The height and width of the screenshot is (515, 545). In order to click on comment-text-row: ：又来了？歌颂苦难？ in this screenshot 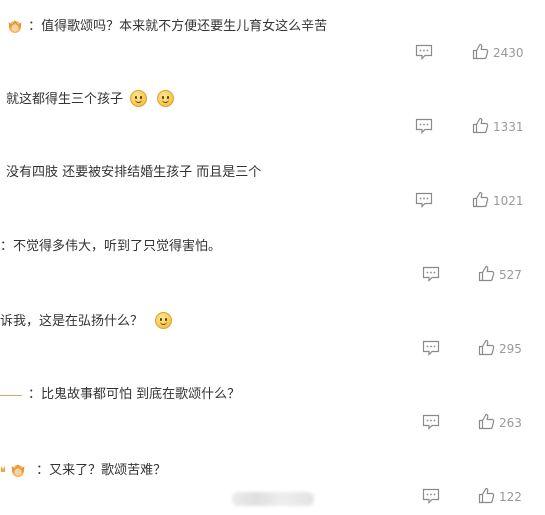, I will do `click(83, 472)`.